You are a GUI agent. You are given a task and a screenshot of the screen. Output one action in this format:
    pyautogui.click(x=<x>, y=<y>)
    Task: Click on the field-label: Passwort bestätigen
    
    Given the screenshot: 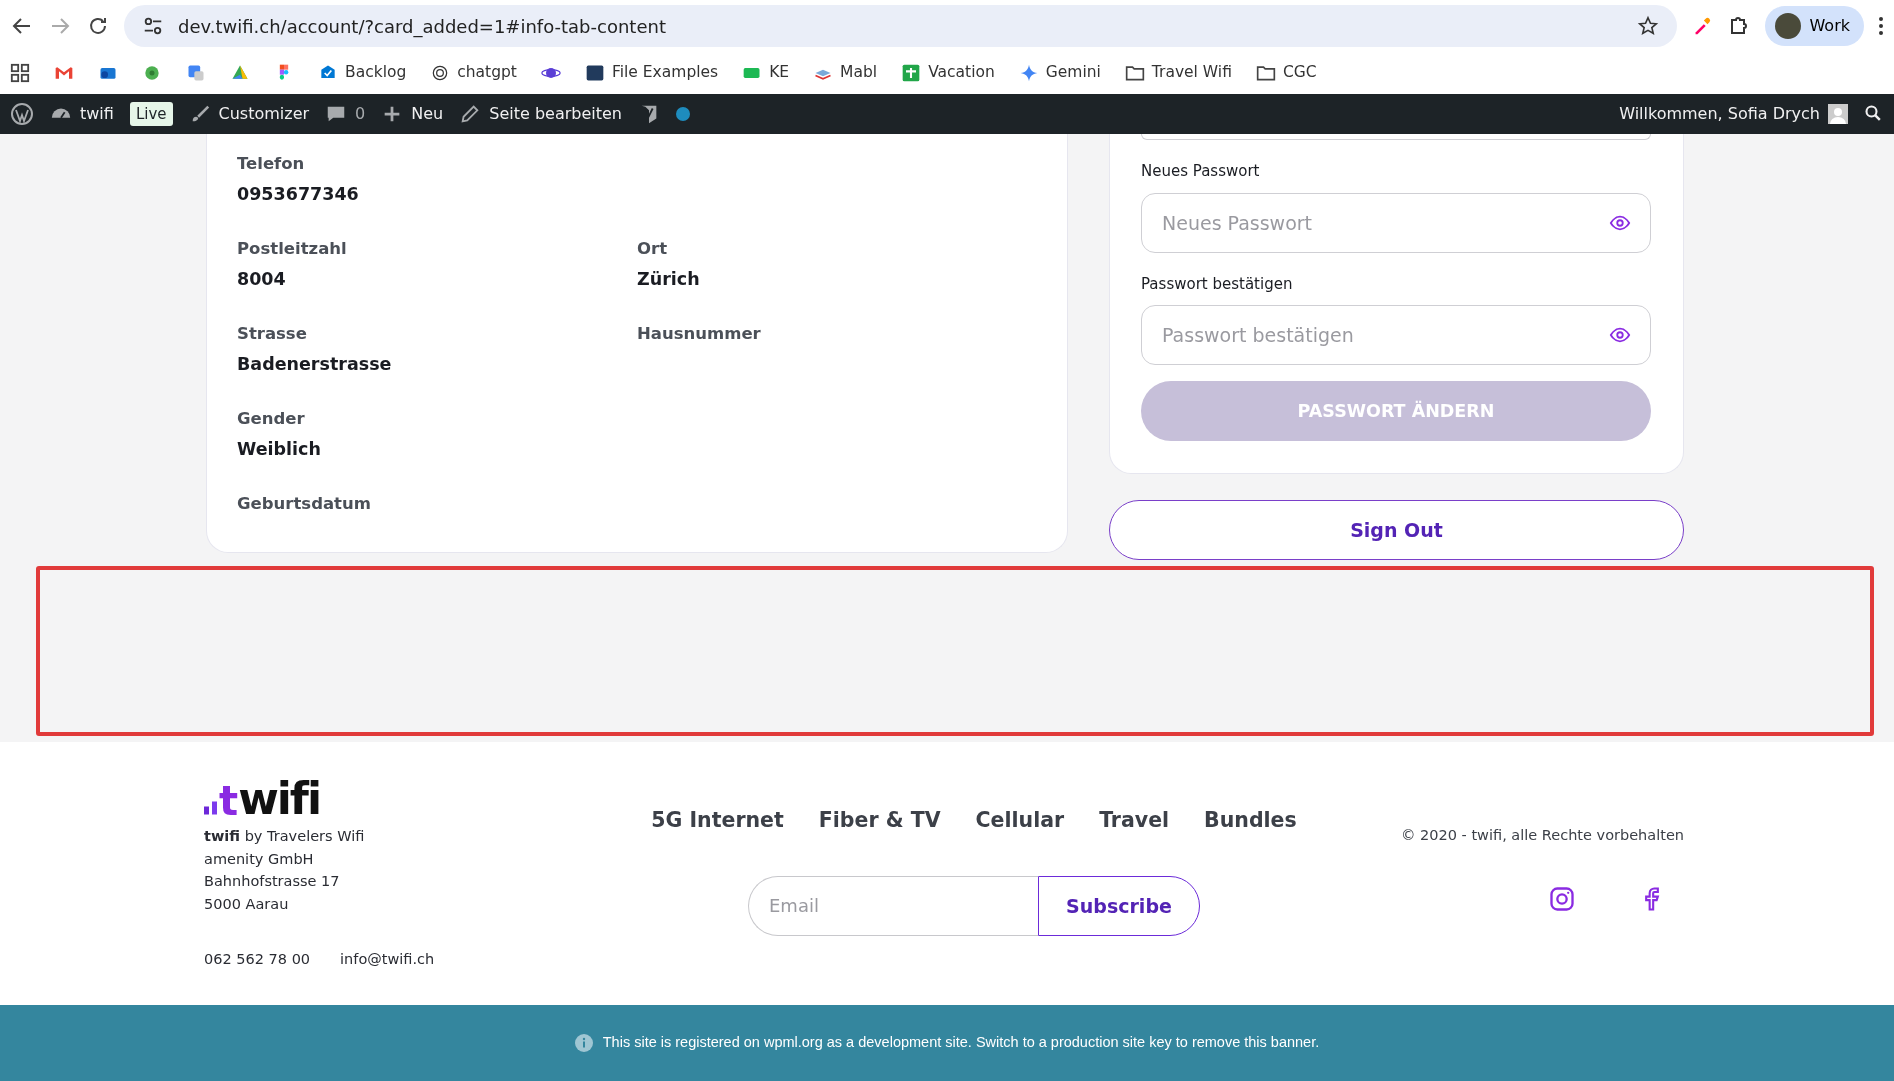 What is the action you would take?
    pyautogui.click(x=1217, y=284)
    